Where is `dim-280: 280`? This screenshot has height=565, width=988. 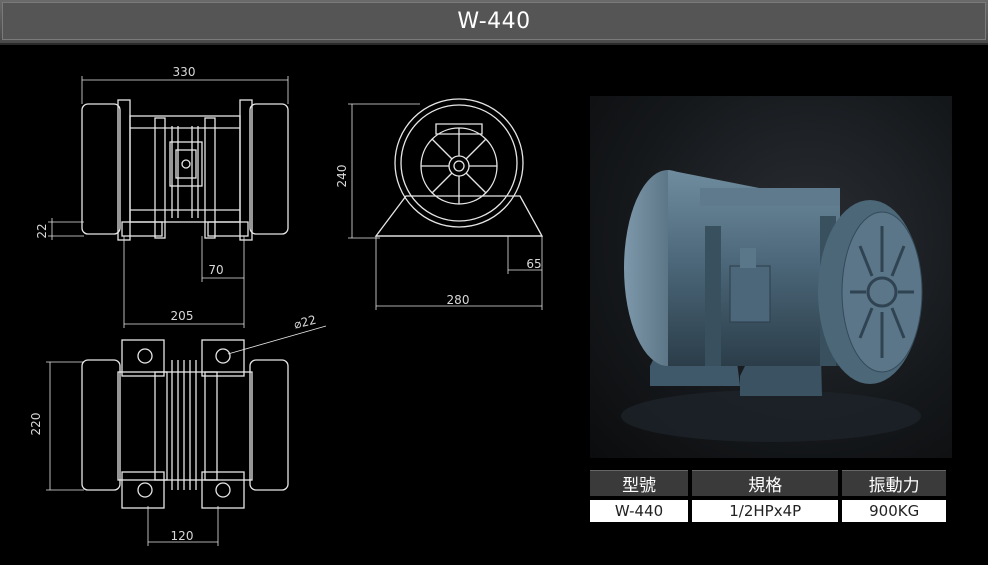 dim-280: 280 is located at coordinates (458, 300).